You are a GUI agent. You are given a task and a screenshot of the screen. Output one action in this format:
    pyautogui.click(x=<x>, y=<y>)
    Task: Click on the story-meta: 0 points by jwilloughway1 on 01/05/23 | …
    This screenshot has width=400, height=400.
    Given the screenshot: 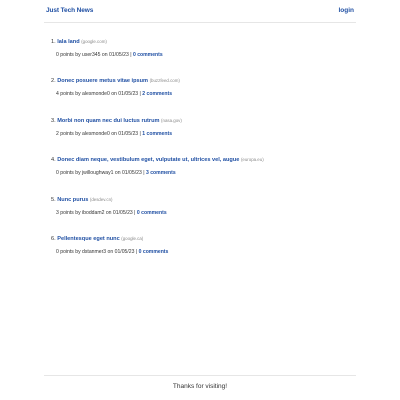 What is the action you would take?
    pyautogui.click(x=206, y=173)
    